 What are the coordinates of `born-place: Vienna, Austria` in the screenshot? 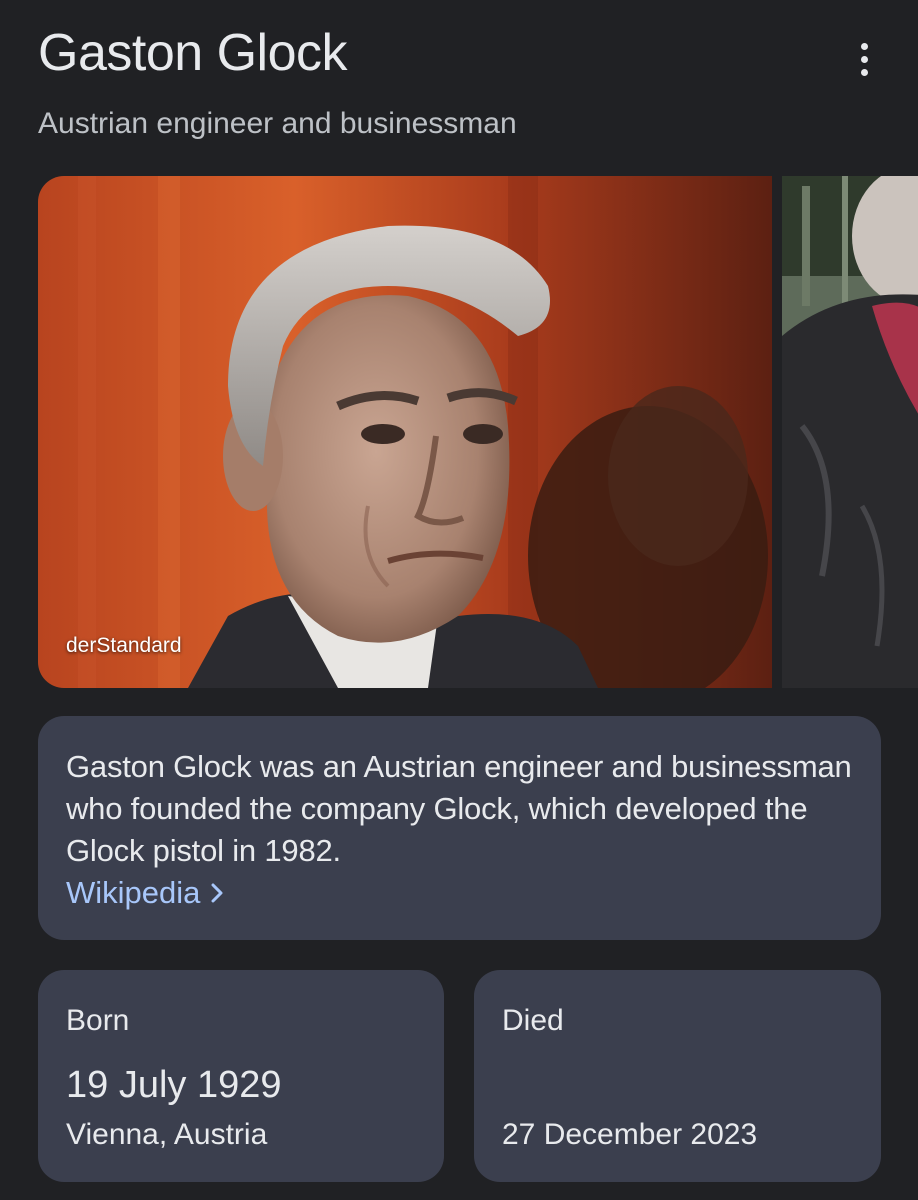 It's located at (167, 1134).